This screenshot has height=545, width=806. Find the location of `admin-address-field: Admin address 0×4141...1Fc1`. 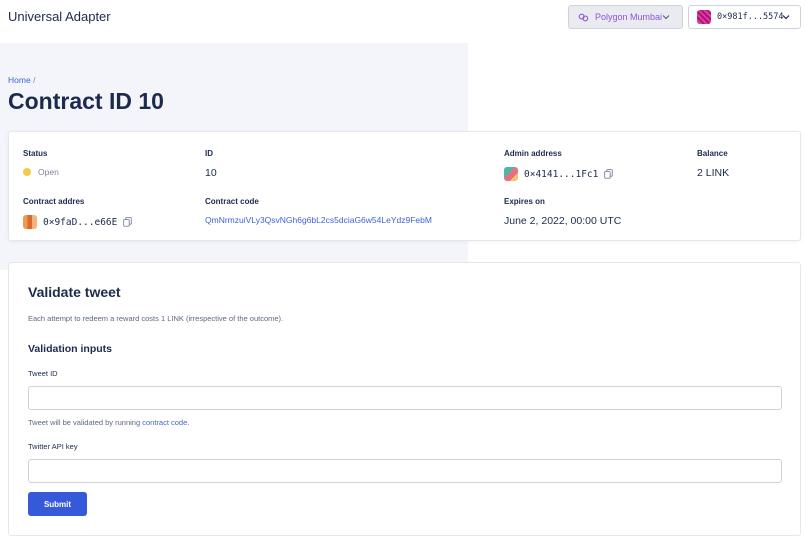

admin-address-field: Admin address 0×4141...1Fc1 is located at coordinates (559, 165).